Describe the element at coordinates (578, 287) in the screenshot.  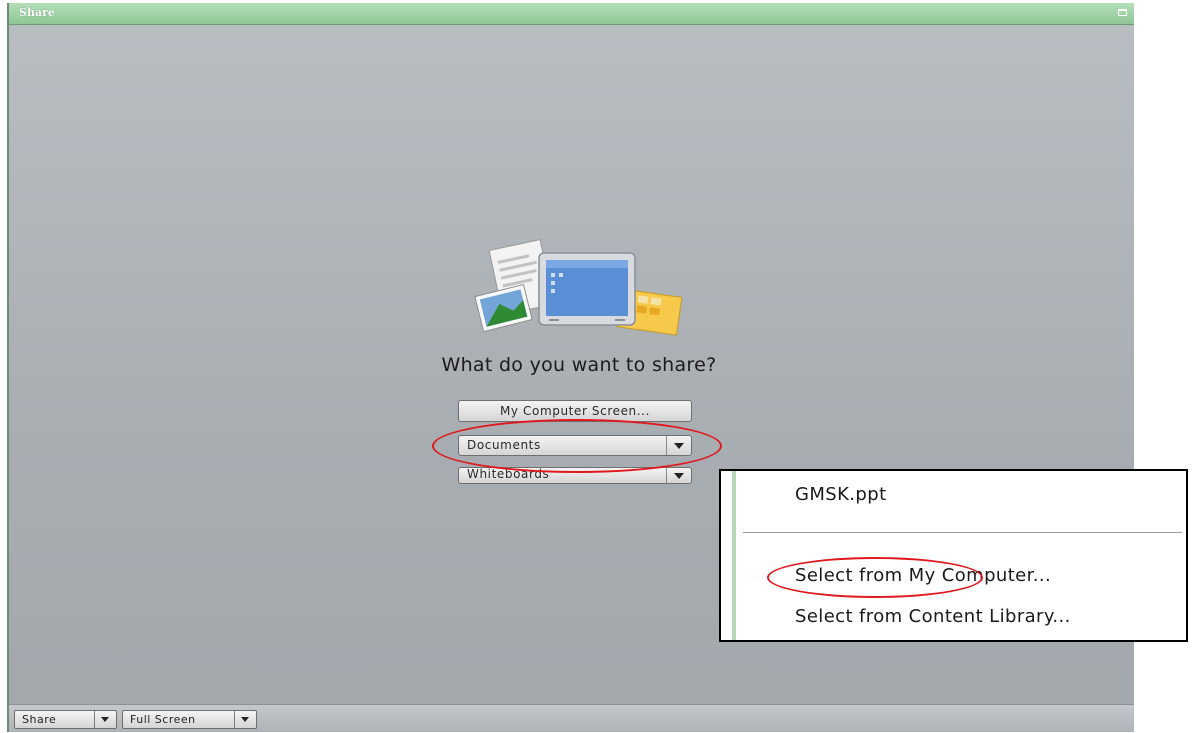
I see `share-content-icon` at that location.